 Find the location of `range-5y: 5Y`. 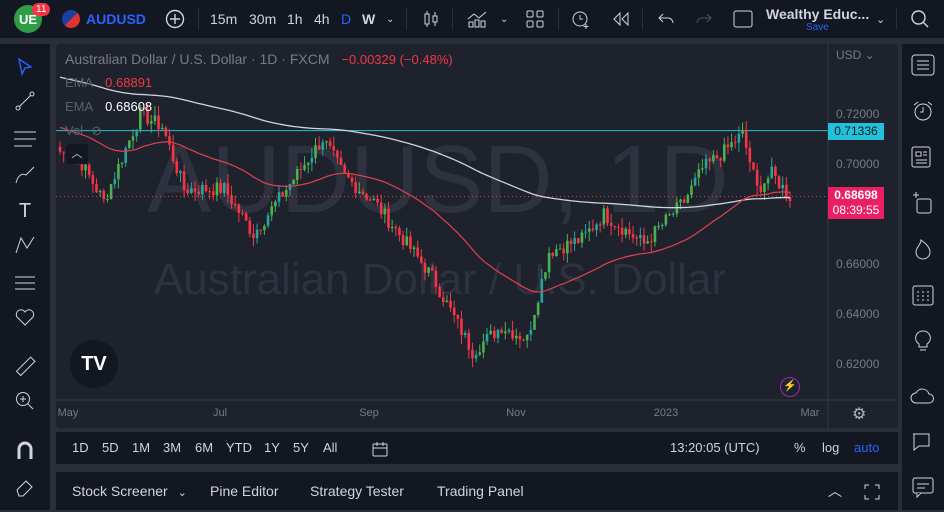

range-5y: 5Y is located at coordinates (301, 448).